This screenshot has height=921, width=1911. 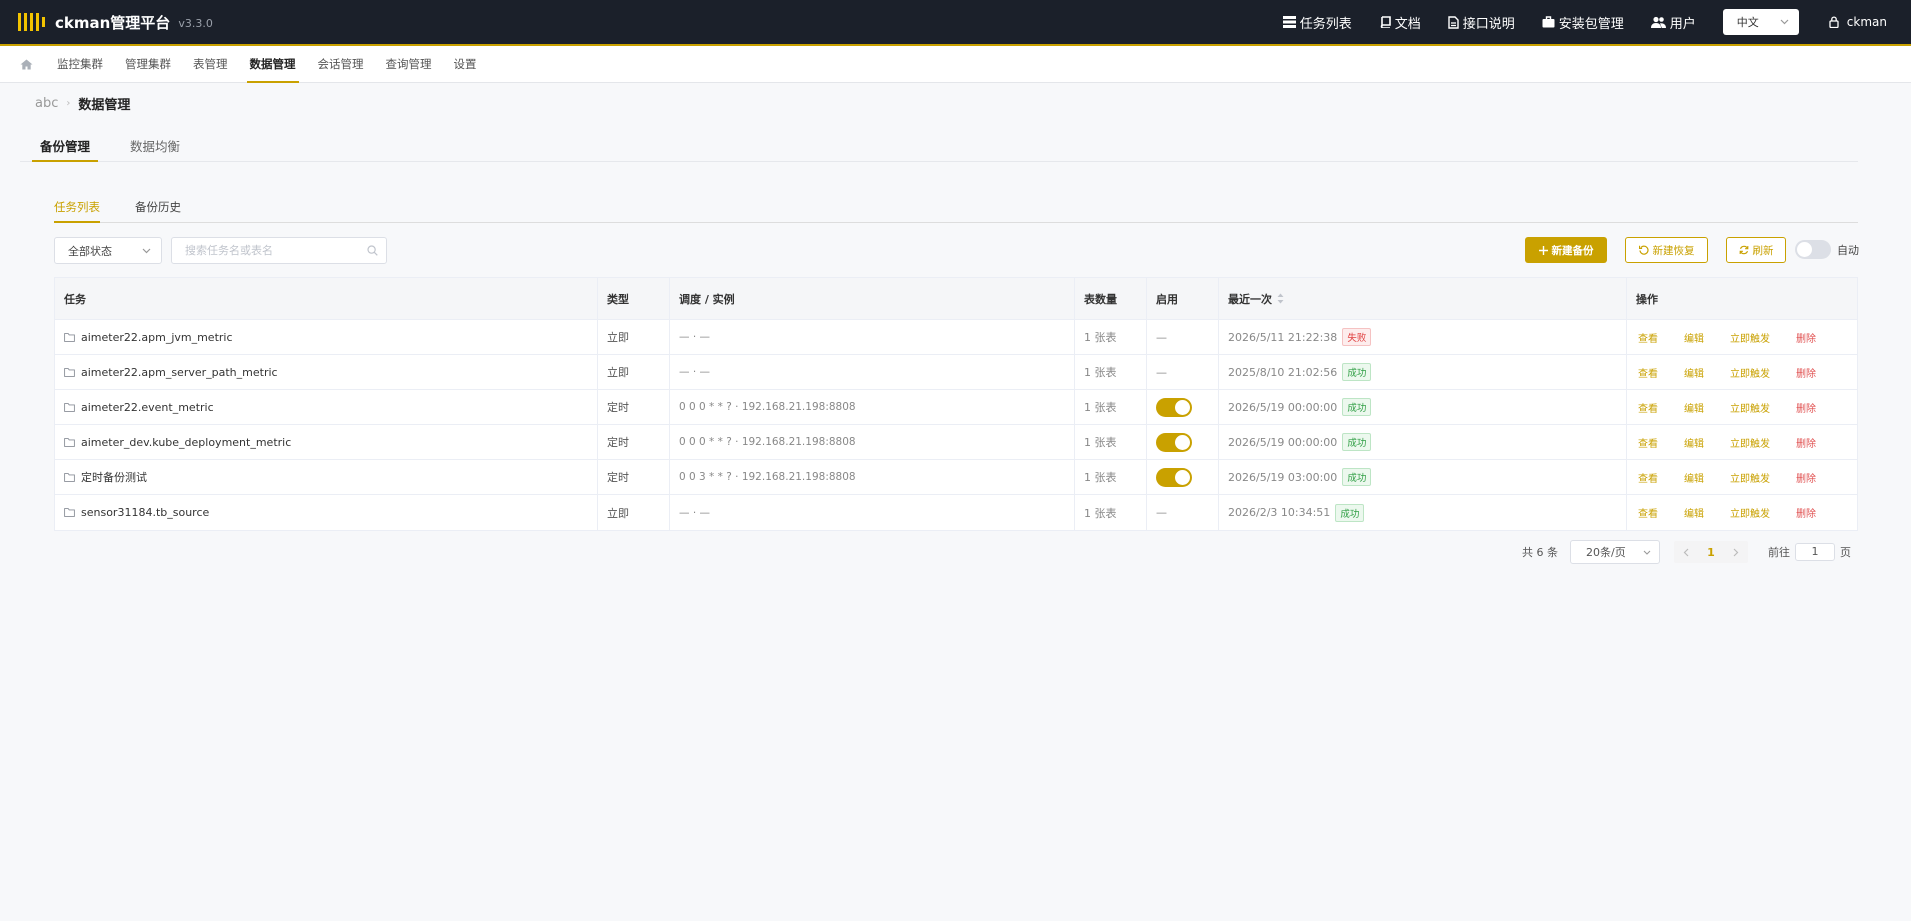 What do you see at coordinates (326, 372) in the screenshot?
I see `task-cell: aimeter22.apm_server_path_metric` at bounding box center [326, 372].